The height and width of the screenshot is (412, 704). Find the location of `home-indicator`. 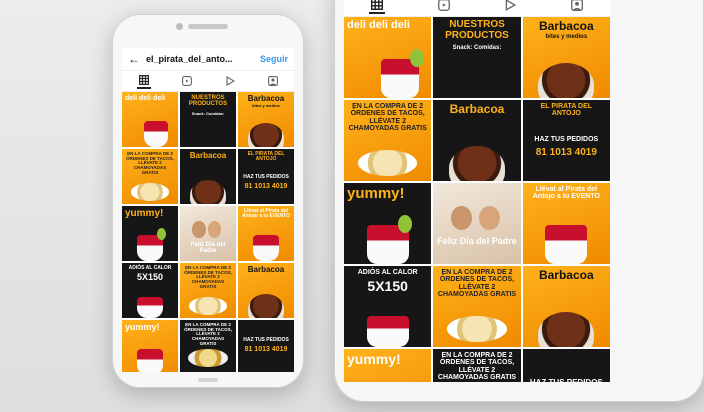

home-indicator is located at coordinates (208, 380).